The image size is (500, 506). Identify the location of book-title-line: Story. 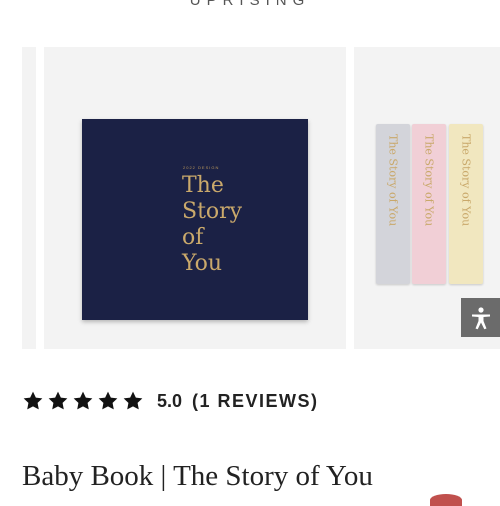
(212, 211).